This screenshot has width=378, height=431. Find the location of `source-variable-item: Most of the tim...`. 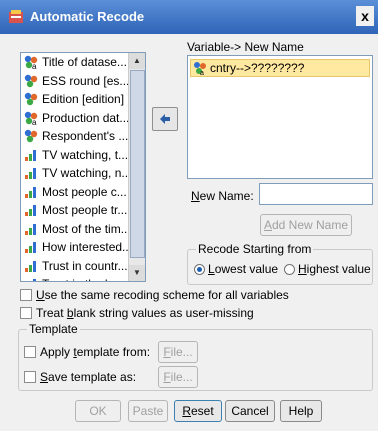

source-variable-item: Most of the tim... is located at coordinates (75, 229).